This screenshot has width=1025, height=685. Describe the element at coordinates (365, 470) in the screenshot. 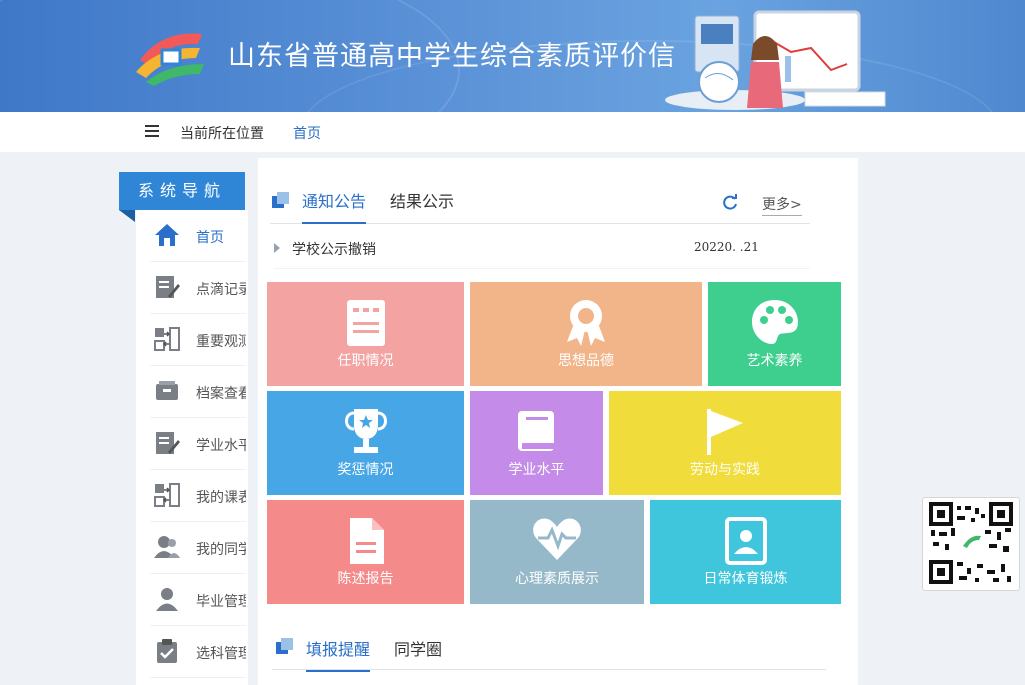

I see `tile-label: 奖惩情况` at that location.